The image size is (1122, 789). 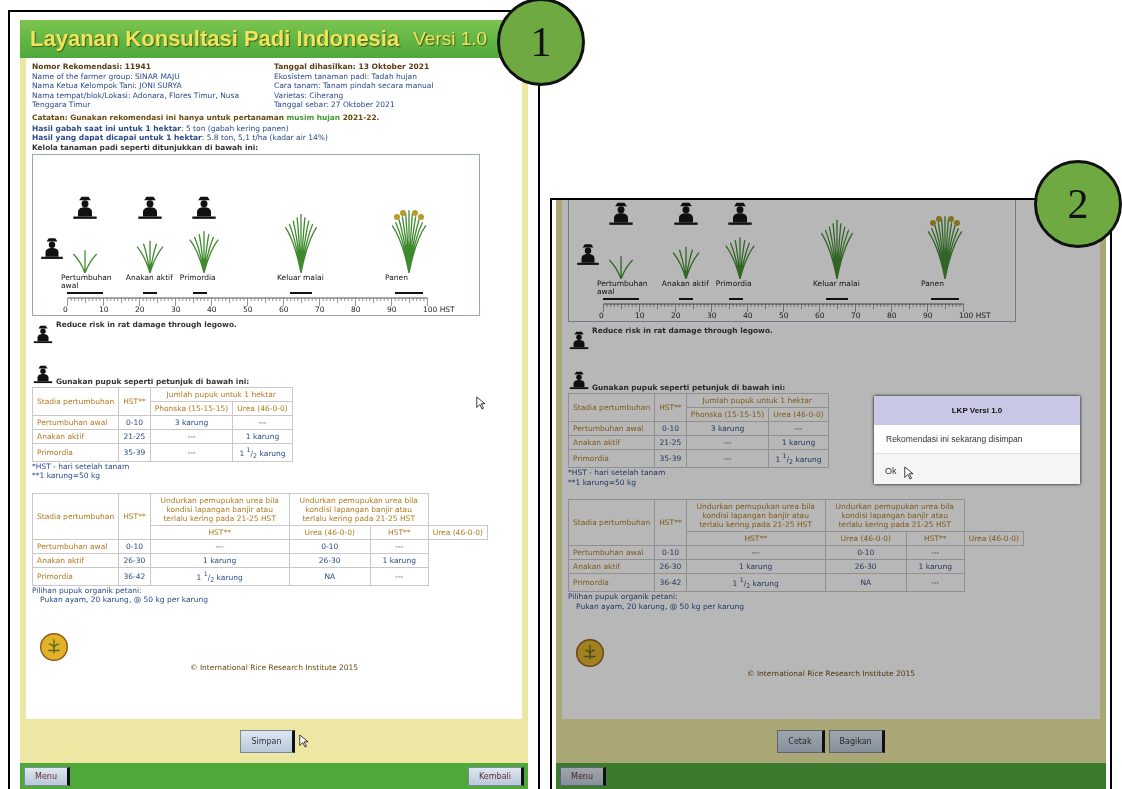 What do you see at coordinates (801, 741) in the screenshot?
I see `action-button: Cetak` at bounding box center [801, 741].